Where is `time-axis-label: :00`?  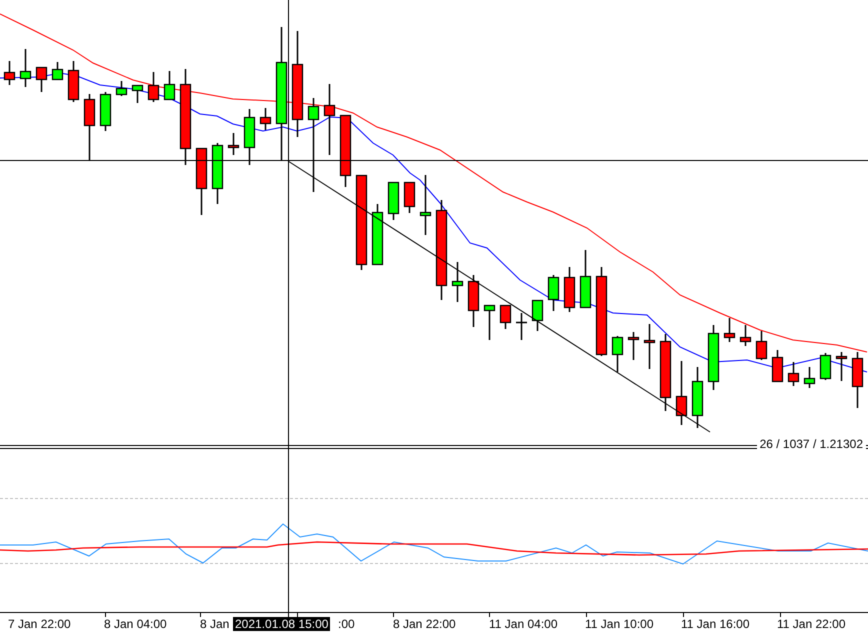 time-axis-label: :00 is located at coordinates (346, 624).